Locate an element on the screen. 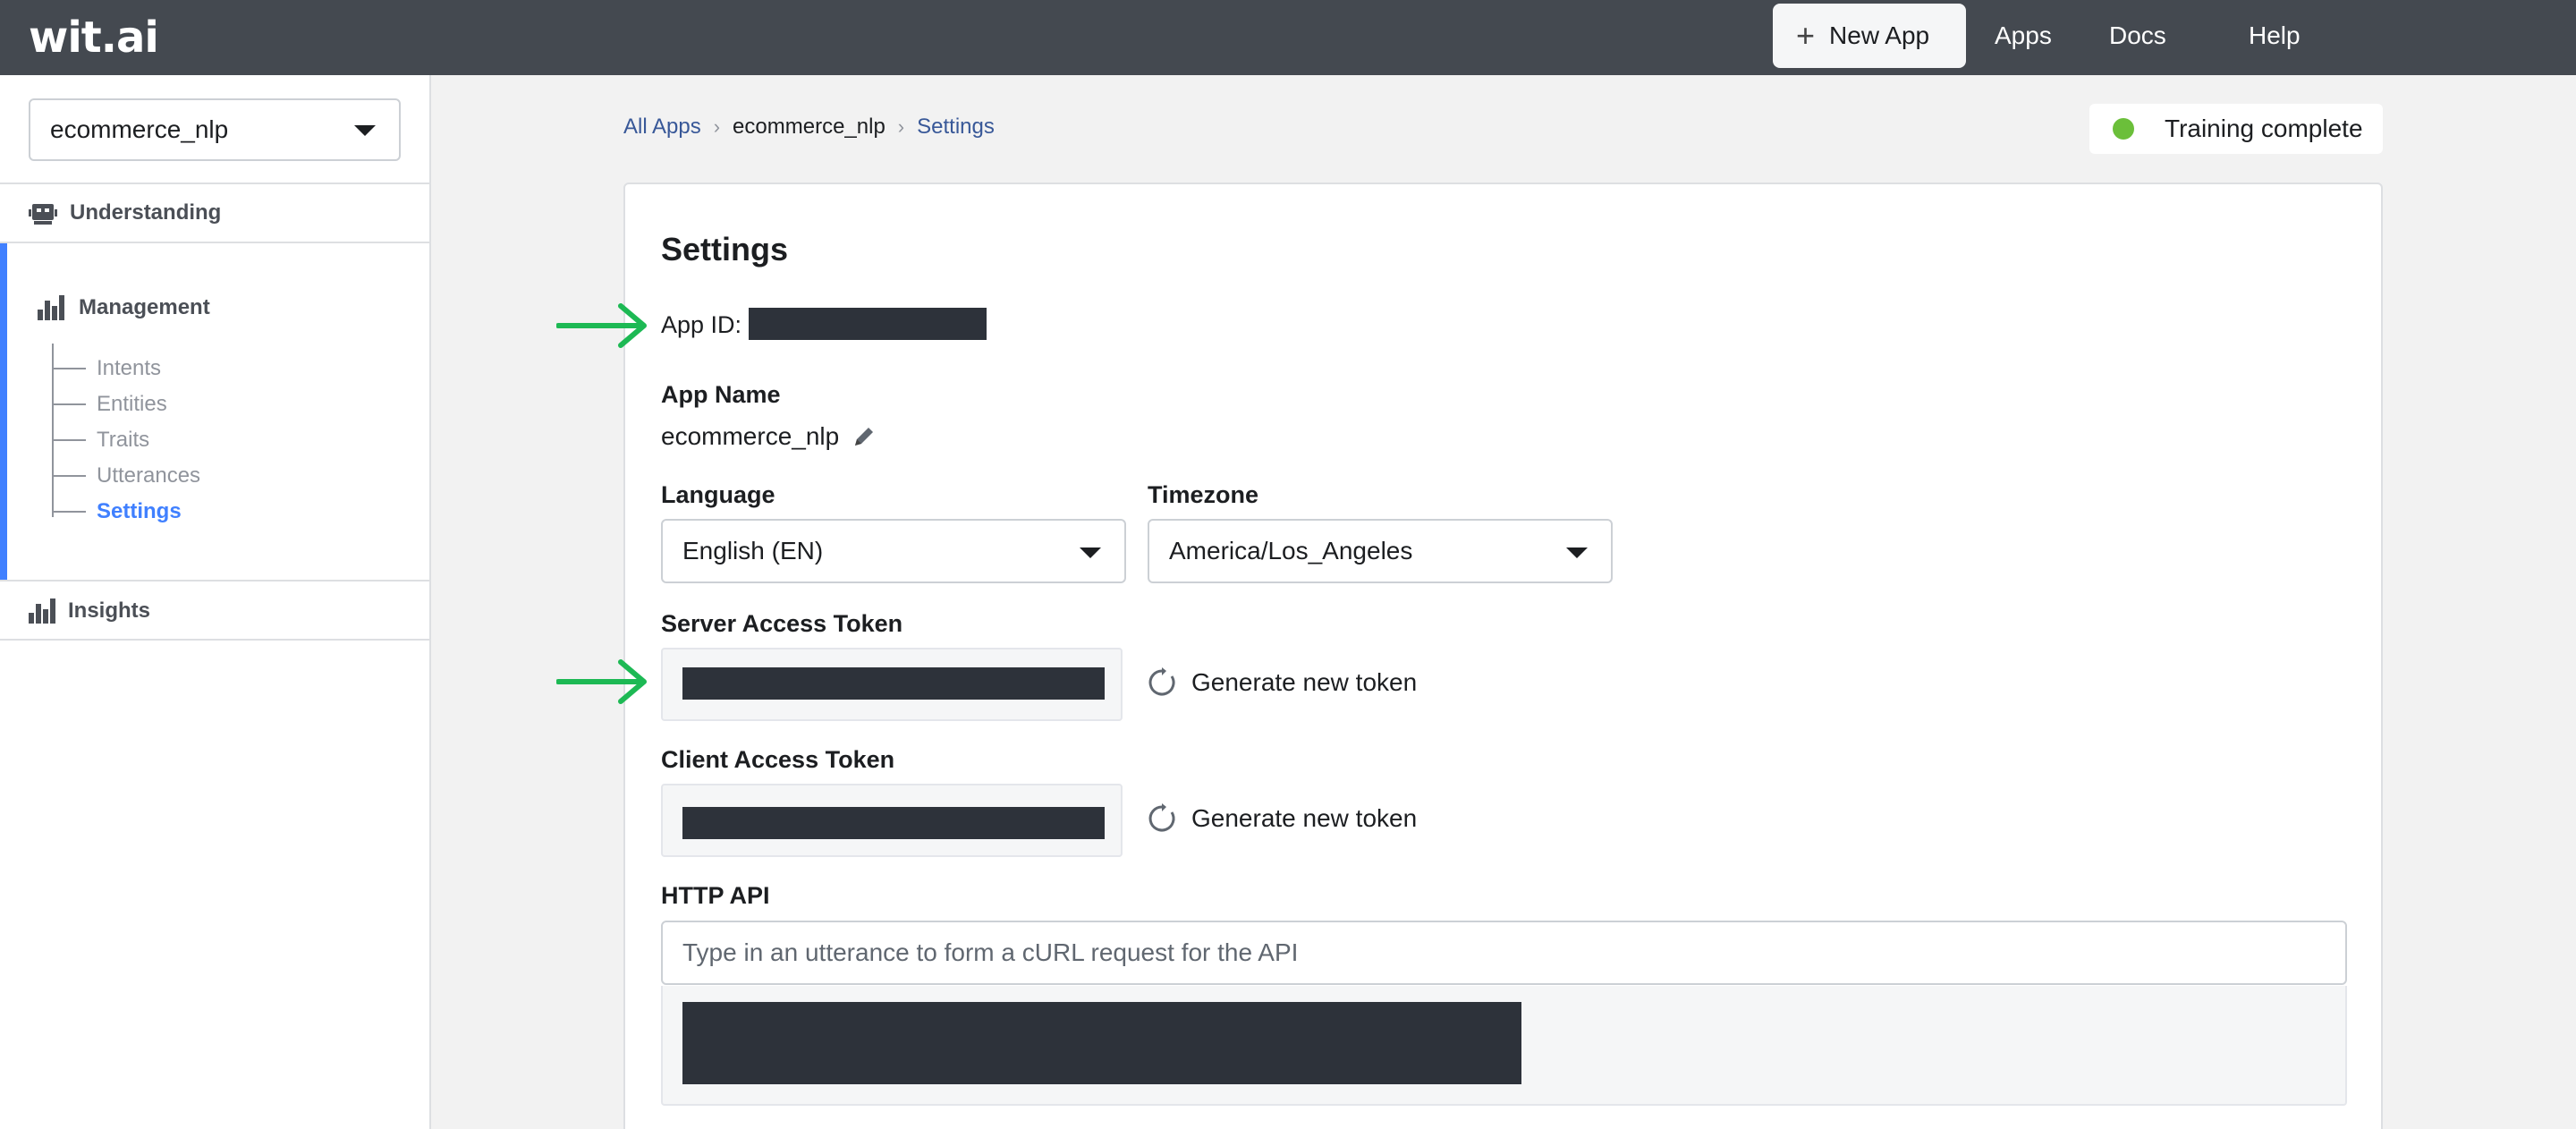  client-token-redacted is located at coordinates (893, 823).